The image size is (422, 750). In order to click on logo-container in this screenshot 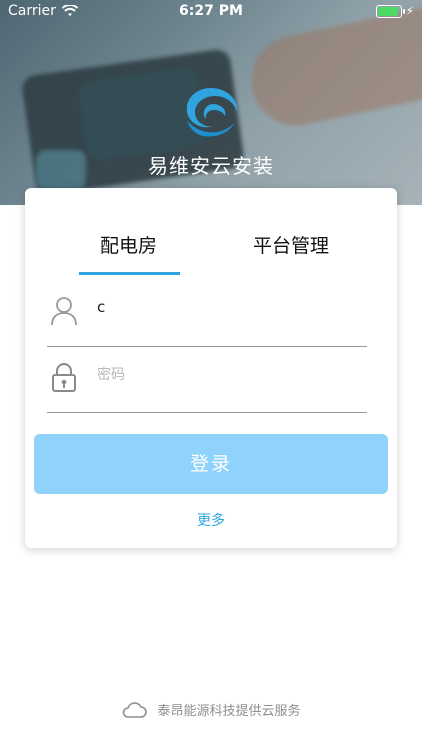, I will do `click(211, 111)`.